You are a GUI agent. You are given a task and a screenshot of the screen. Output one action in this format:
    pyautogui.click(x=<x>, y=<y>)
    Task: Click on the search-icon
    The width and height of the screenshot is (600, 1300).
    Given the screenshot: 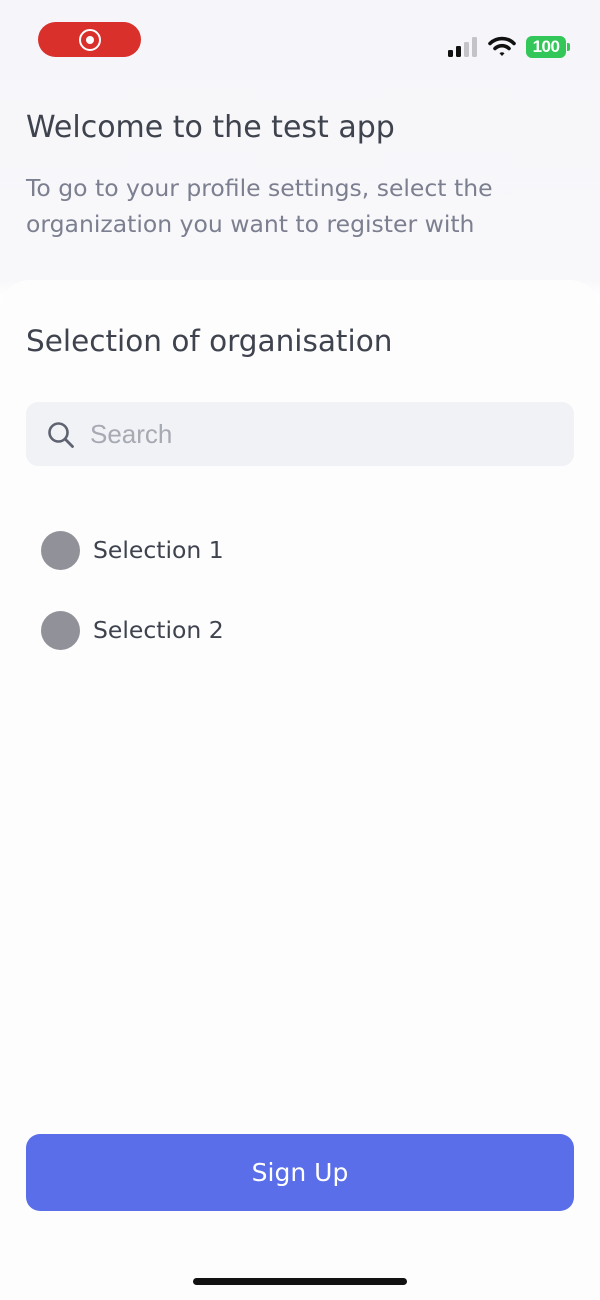 What is the action you would take?
    pyautogui.click(x=61, y=435)
    